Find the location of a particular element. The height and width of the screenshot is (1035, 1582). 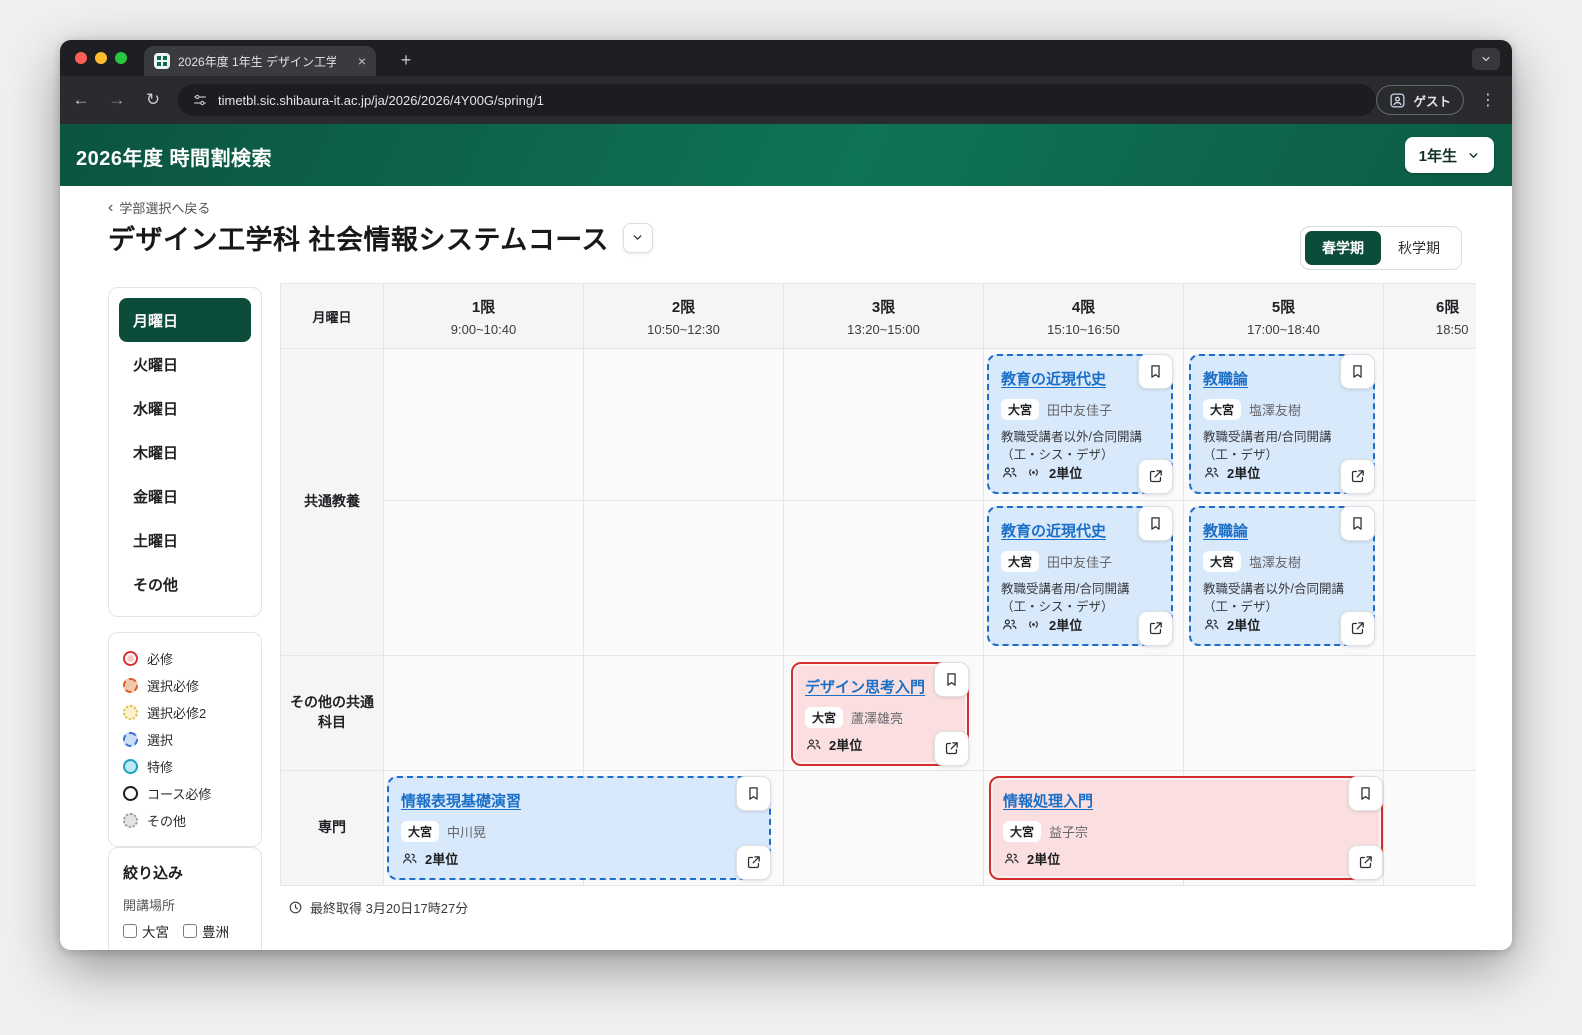

legend-elective-required2-icon is located at coordinates (130, 712).